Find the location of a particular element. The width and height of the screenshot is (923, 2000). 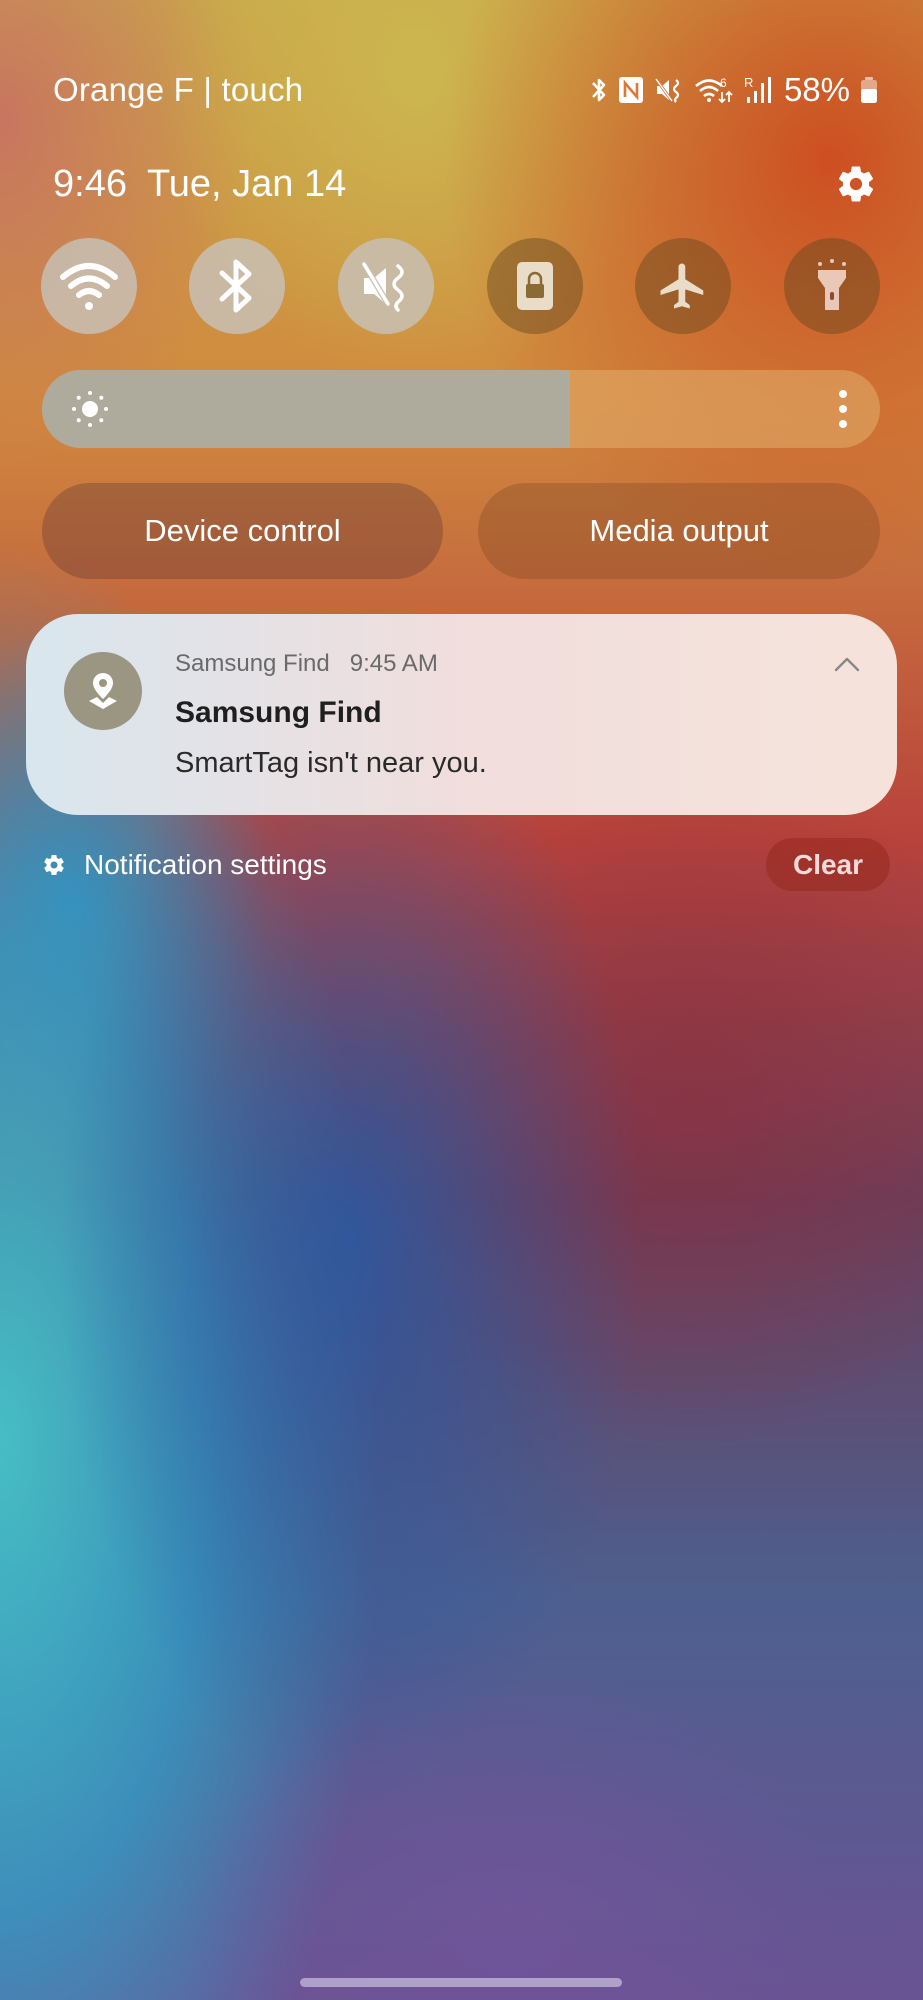

brightness-slider is located at coordinates (461, 409).